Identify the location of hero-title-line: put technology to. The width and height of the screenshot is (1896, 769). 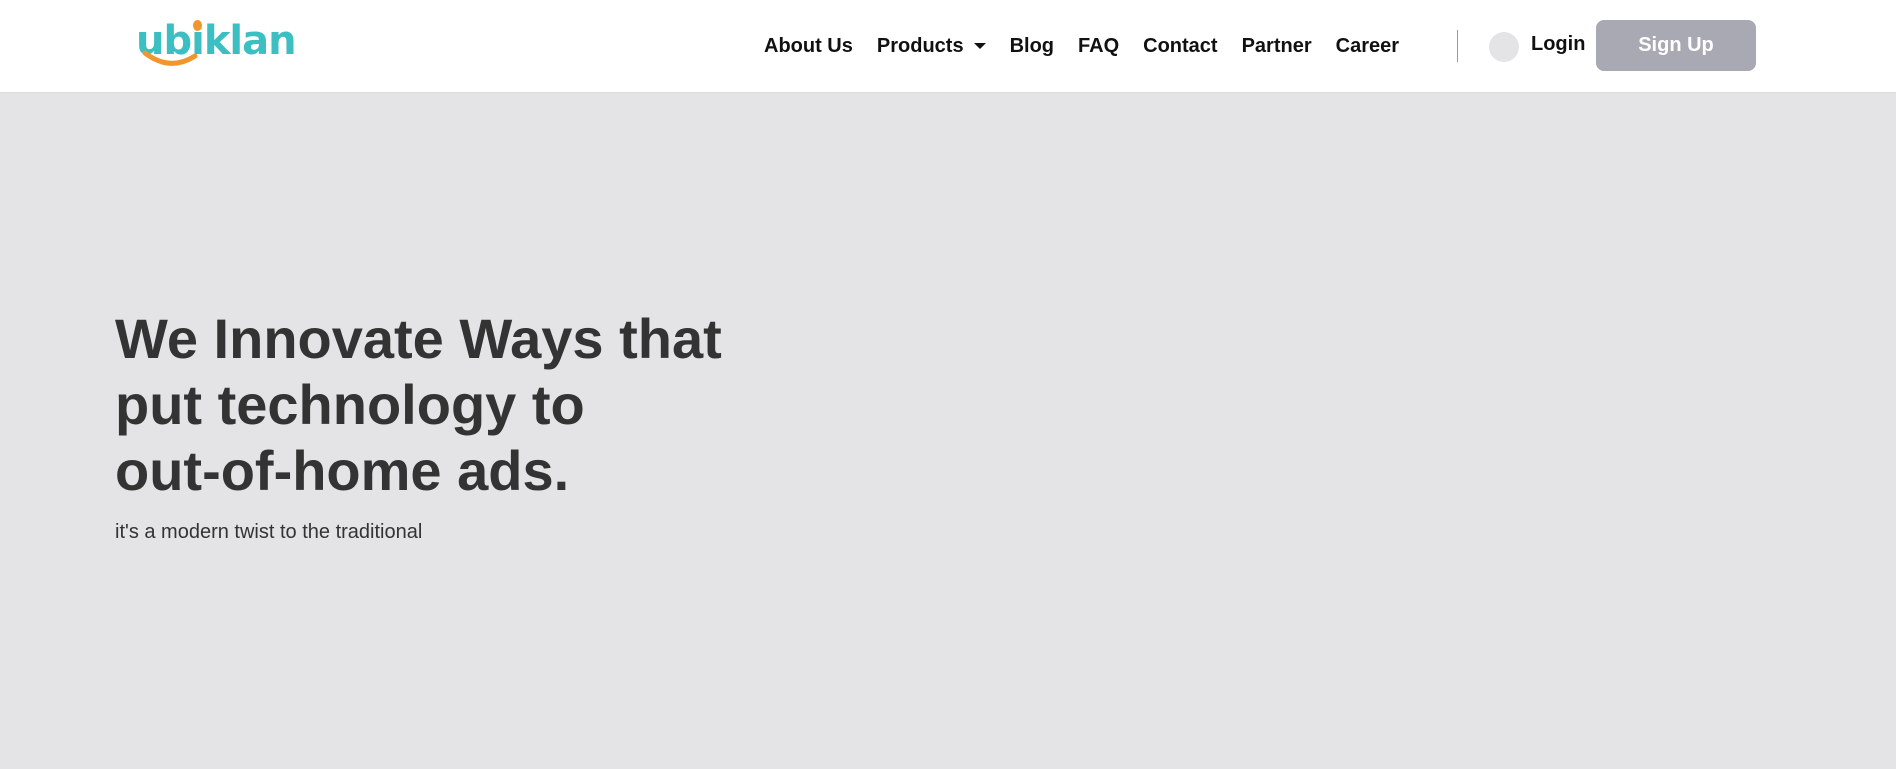
(350, 404).